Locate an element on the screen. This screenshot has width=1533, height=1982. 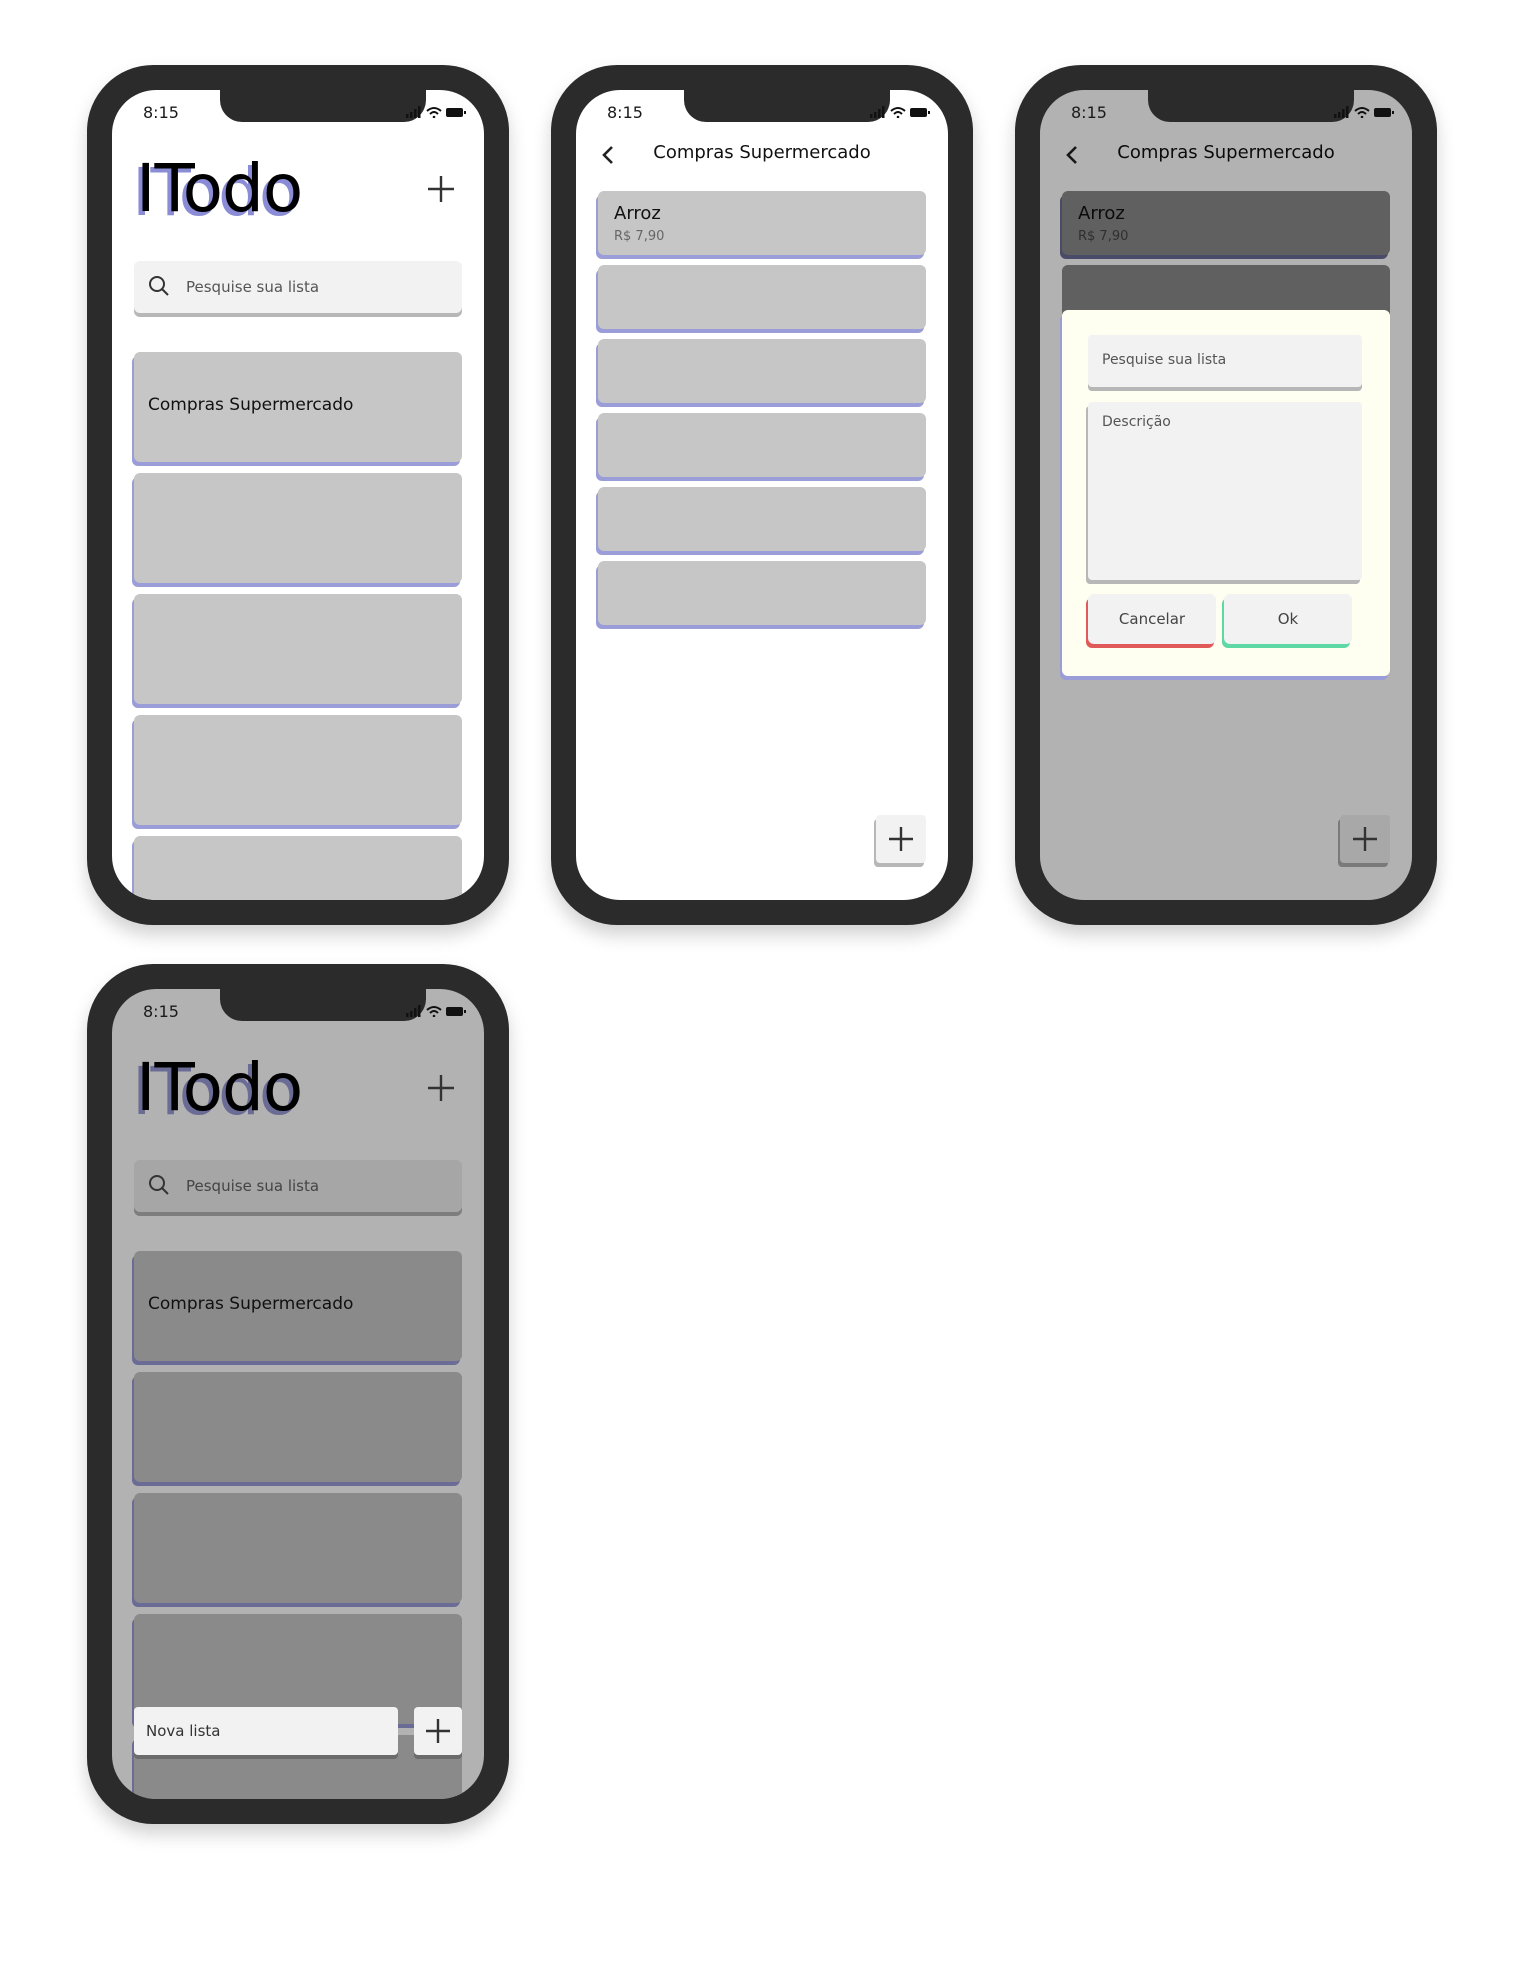
phone-detail-modal: 8:15 Compras Supermercado Arroz R$ 7,90 is located at coordinates (1226, 495).